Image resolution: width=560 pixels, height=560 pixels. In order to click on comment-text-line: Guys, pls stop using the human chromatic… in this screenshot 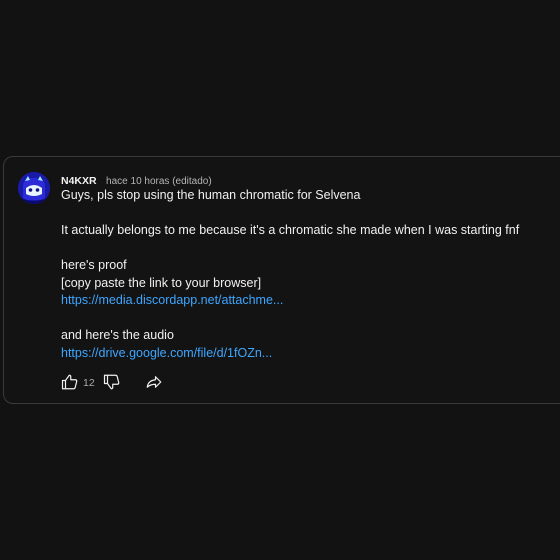, I will do `click(211, 195)`.